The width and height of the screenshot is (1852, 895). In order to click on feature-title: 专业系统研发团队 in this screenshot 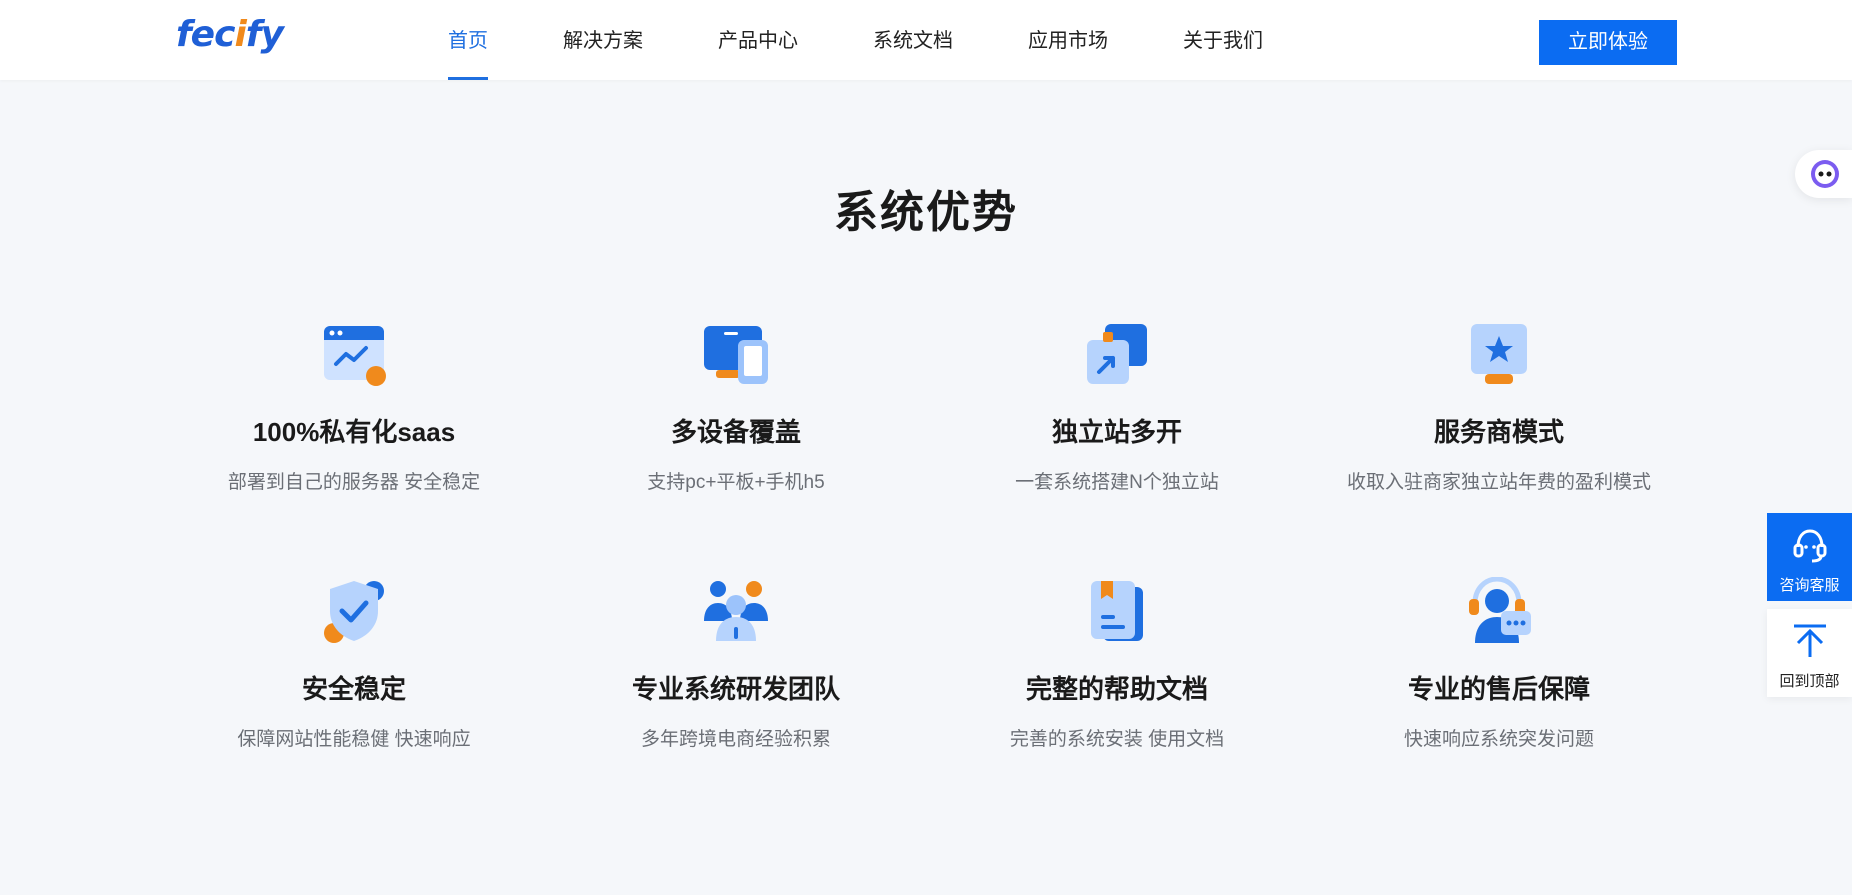, I will do `click(735, 689)`.